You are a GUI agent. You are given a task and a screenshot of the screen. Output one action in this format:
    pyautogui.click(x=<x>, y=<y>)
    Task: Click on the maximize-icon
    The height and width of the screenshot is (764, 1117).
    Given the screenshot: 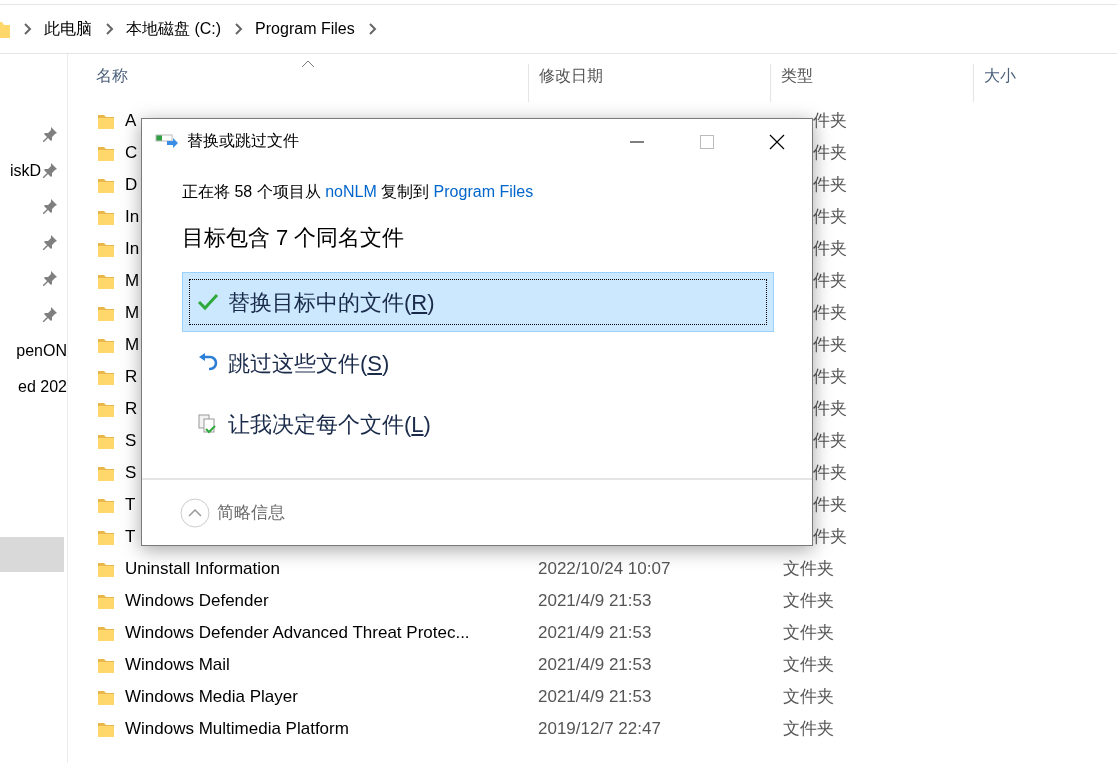 What is the action you would take?
    pyautogui.click(x=707, y=141)
    